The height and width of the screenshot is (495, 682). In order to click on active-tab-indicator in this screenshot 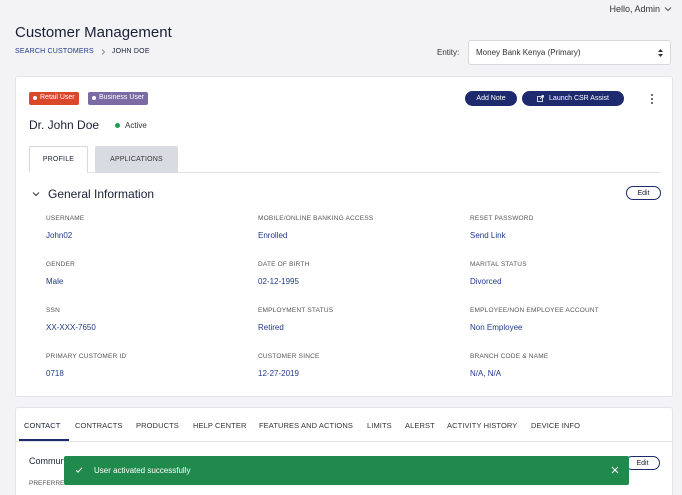, I will do `click(44, 440)`.